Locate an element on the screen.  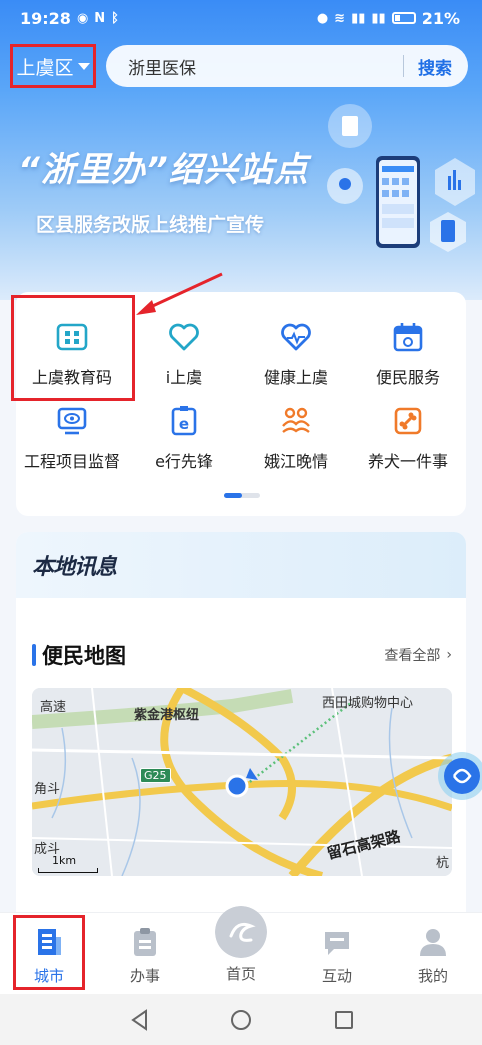
title-accent-bar is located at coordinates (34, 655).